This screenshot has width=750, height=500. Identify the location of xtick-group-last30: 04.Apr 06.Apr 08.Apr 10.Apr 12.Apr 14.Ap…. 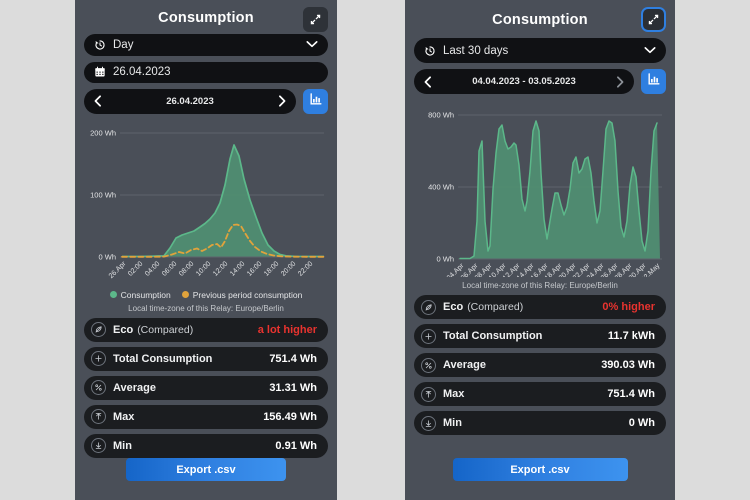
(554, 269).